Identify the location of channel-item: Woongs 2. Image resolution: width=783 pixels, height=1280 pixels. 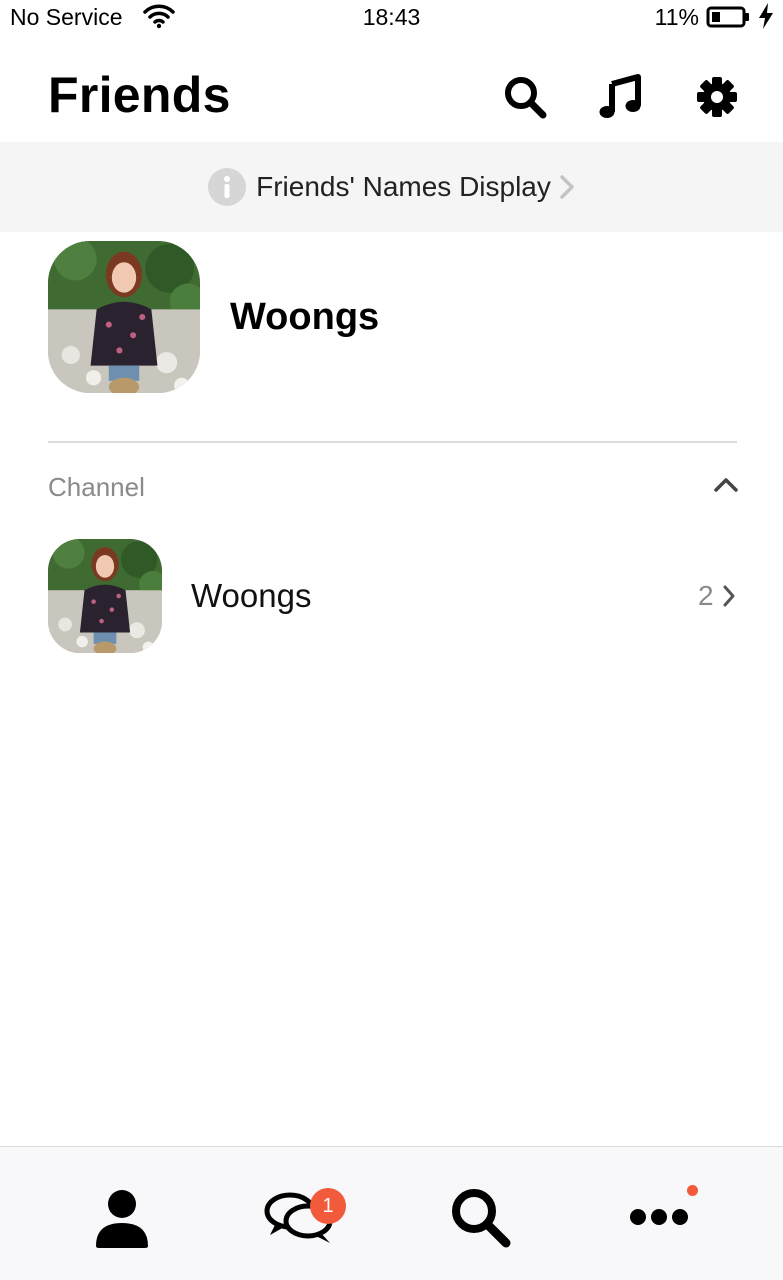
(391, 595).